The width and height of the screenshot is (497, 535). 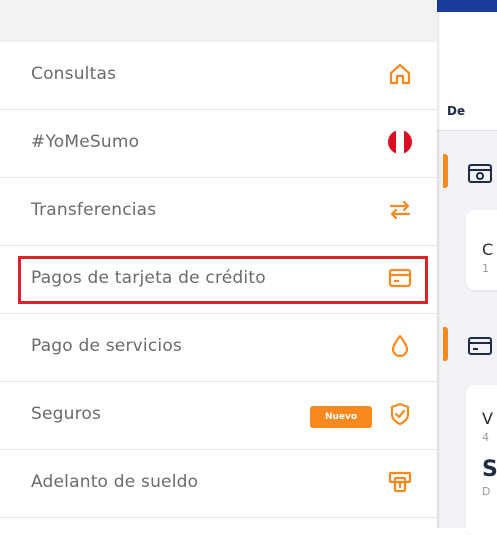 What do you see at coordinates (74, 74) in the screenshot?
I see `menu-item-label: Consultas` at bounding box center [74, 74].